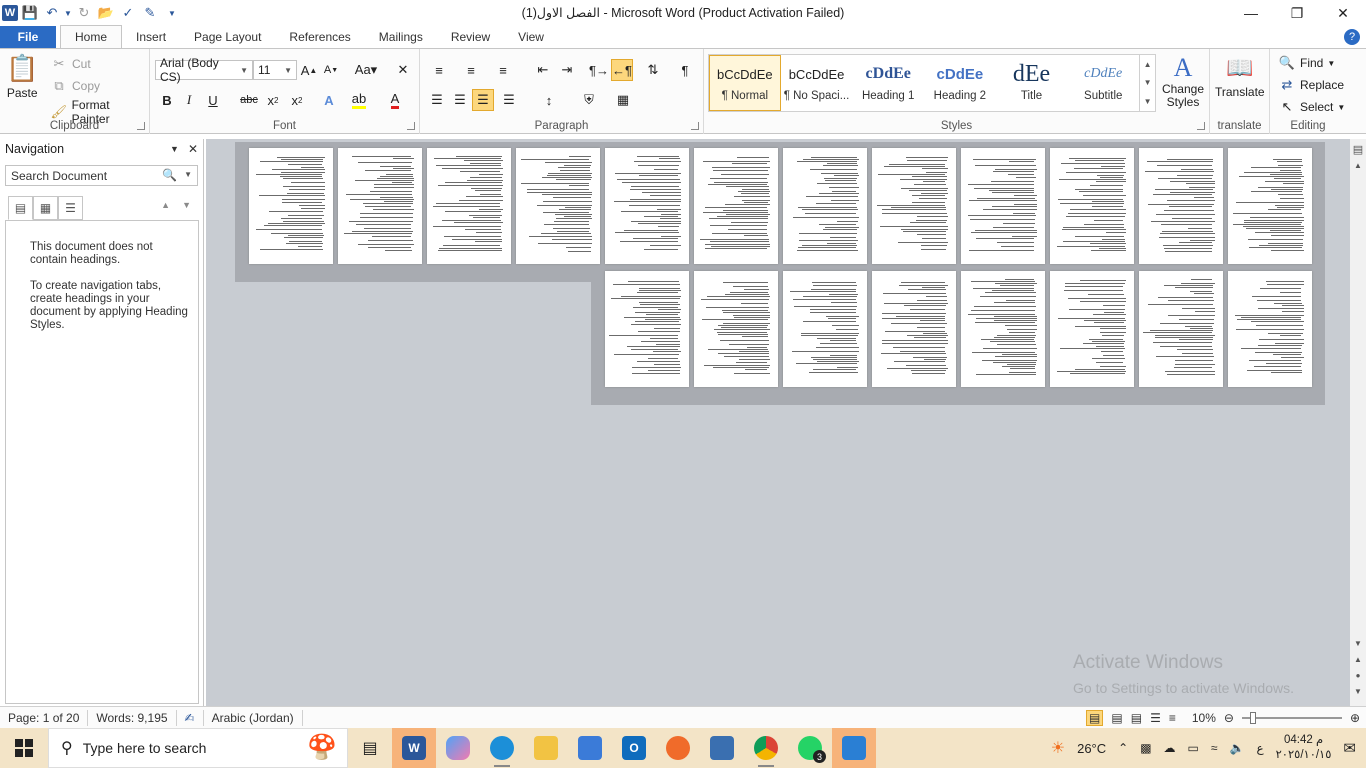  I want to click on next-page-icon: ▼, so click(1358, 691).